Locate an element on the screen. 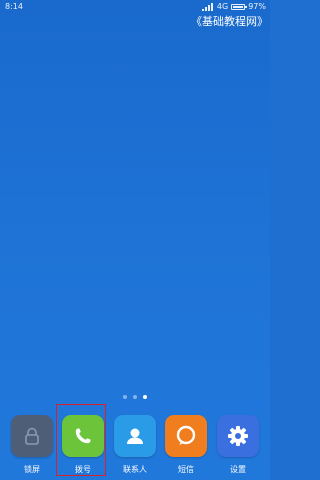 This screenshot has width=320, height=480. battery-icon is located at coordinates (239, 7).